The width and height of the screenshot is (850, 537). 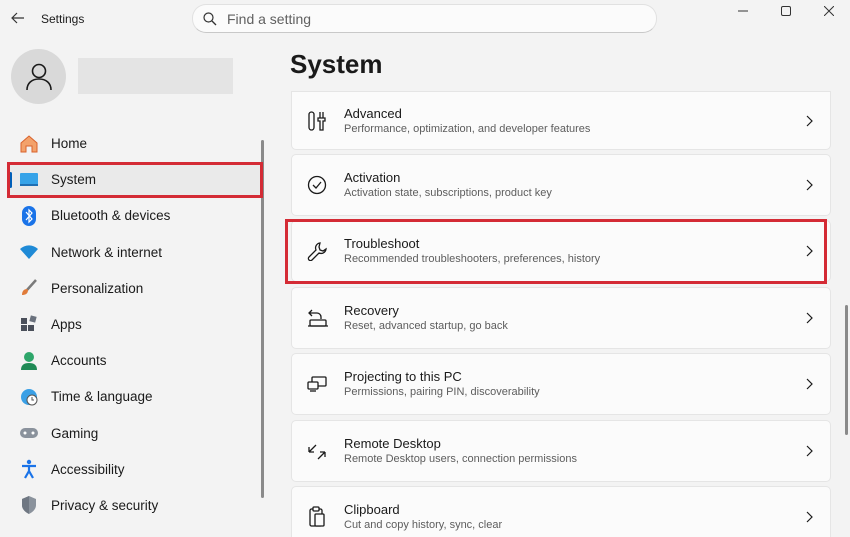 I want to click on close-button, so click(x=828, y=11).